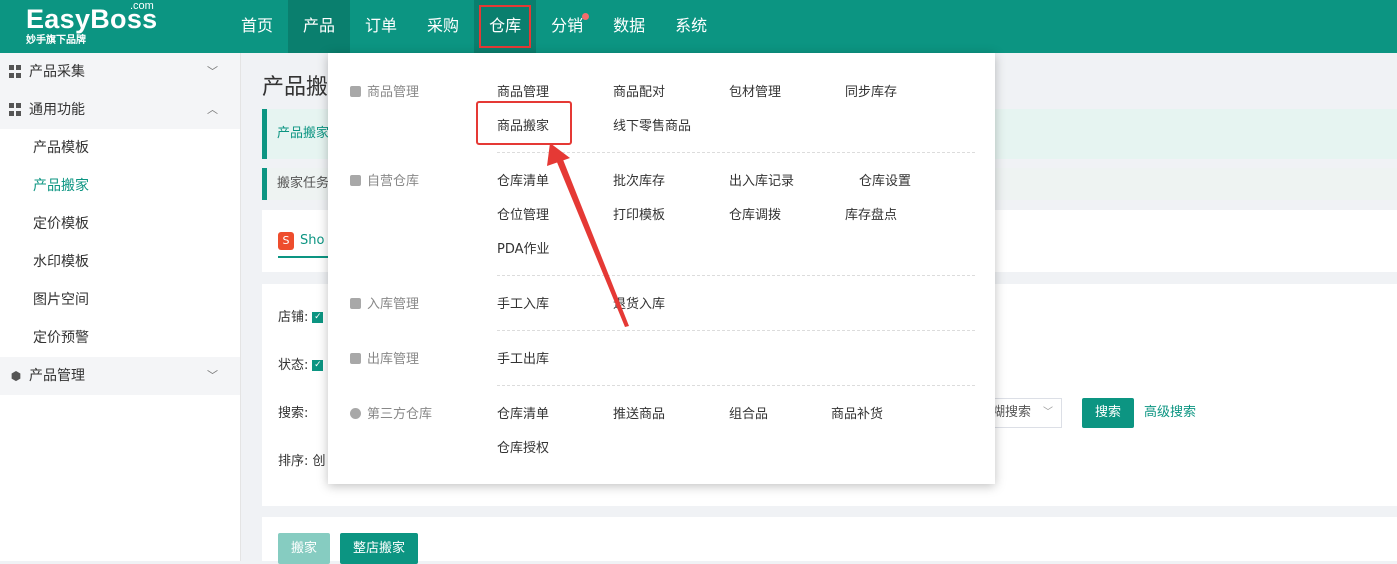 The width and height of the screenshot is (1397, 564). Describe the element at coordinates (295, 87) in the screenshot. I see `page-title: 产品搬` at that location.